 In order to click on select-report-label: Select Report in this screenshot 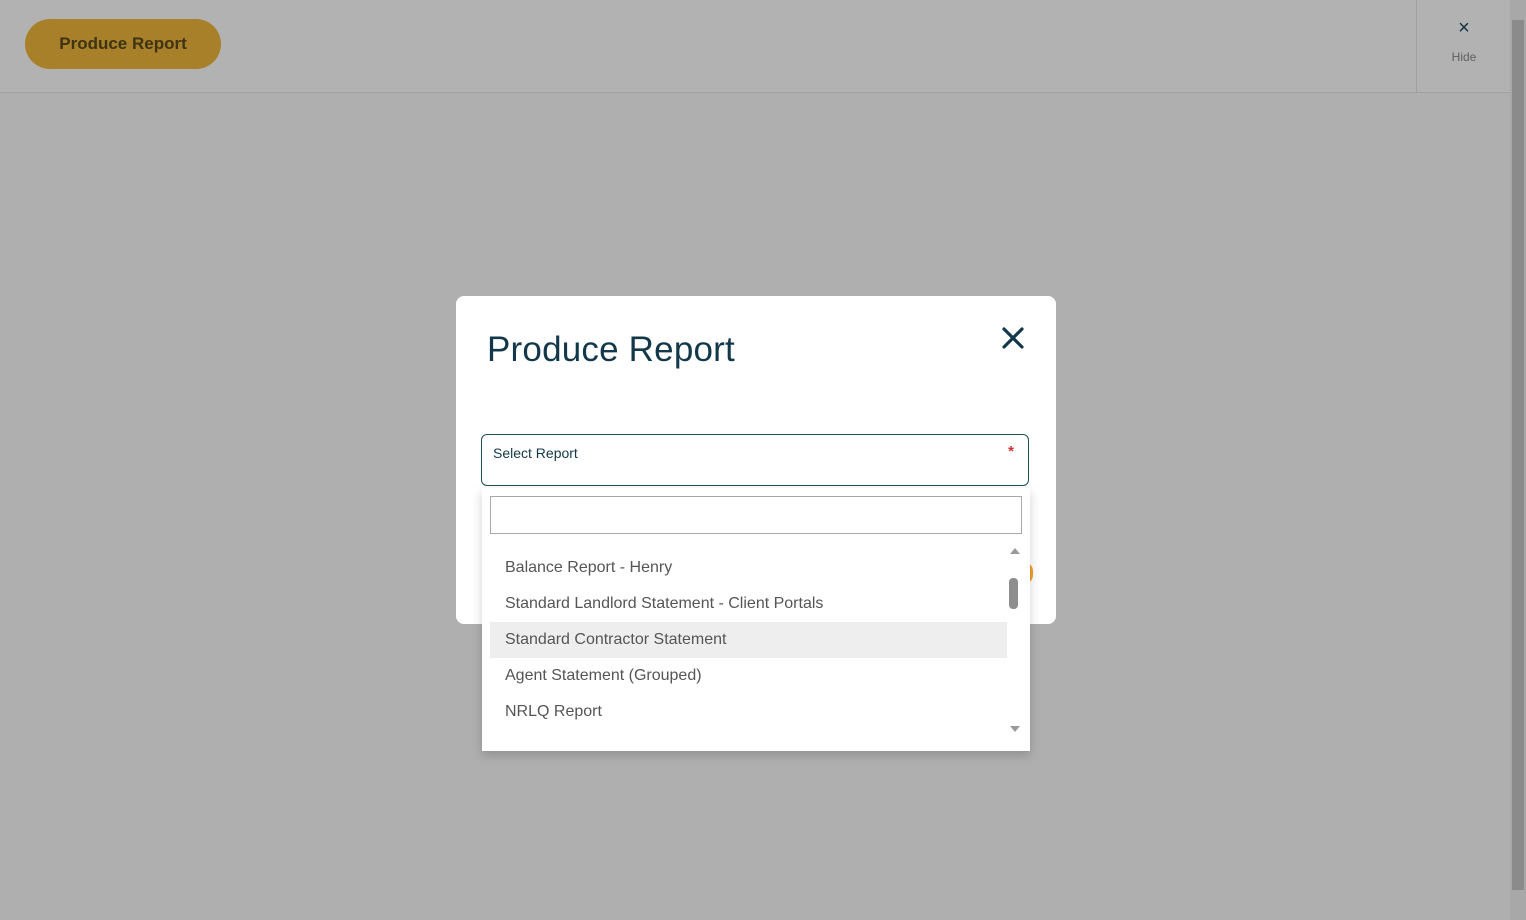, I will do `click(535, 453)`.